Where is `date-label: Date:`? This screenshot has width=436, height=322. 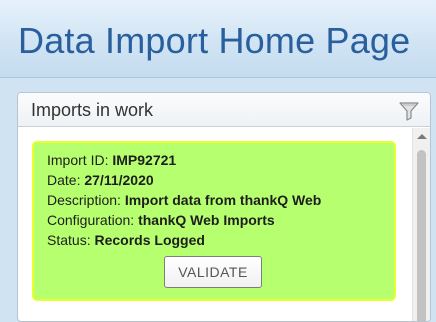 date-label: Date: is located at coordinates (64, 180).